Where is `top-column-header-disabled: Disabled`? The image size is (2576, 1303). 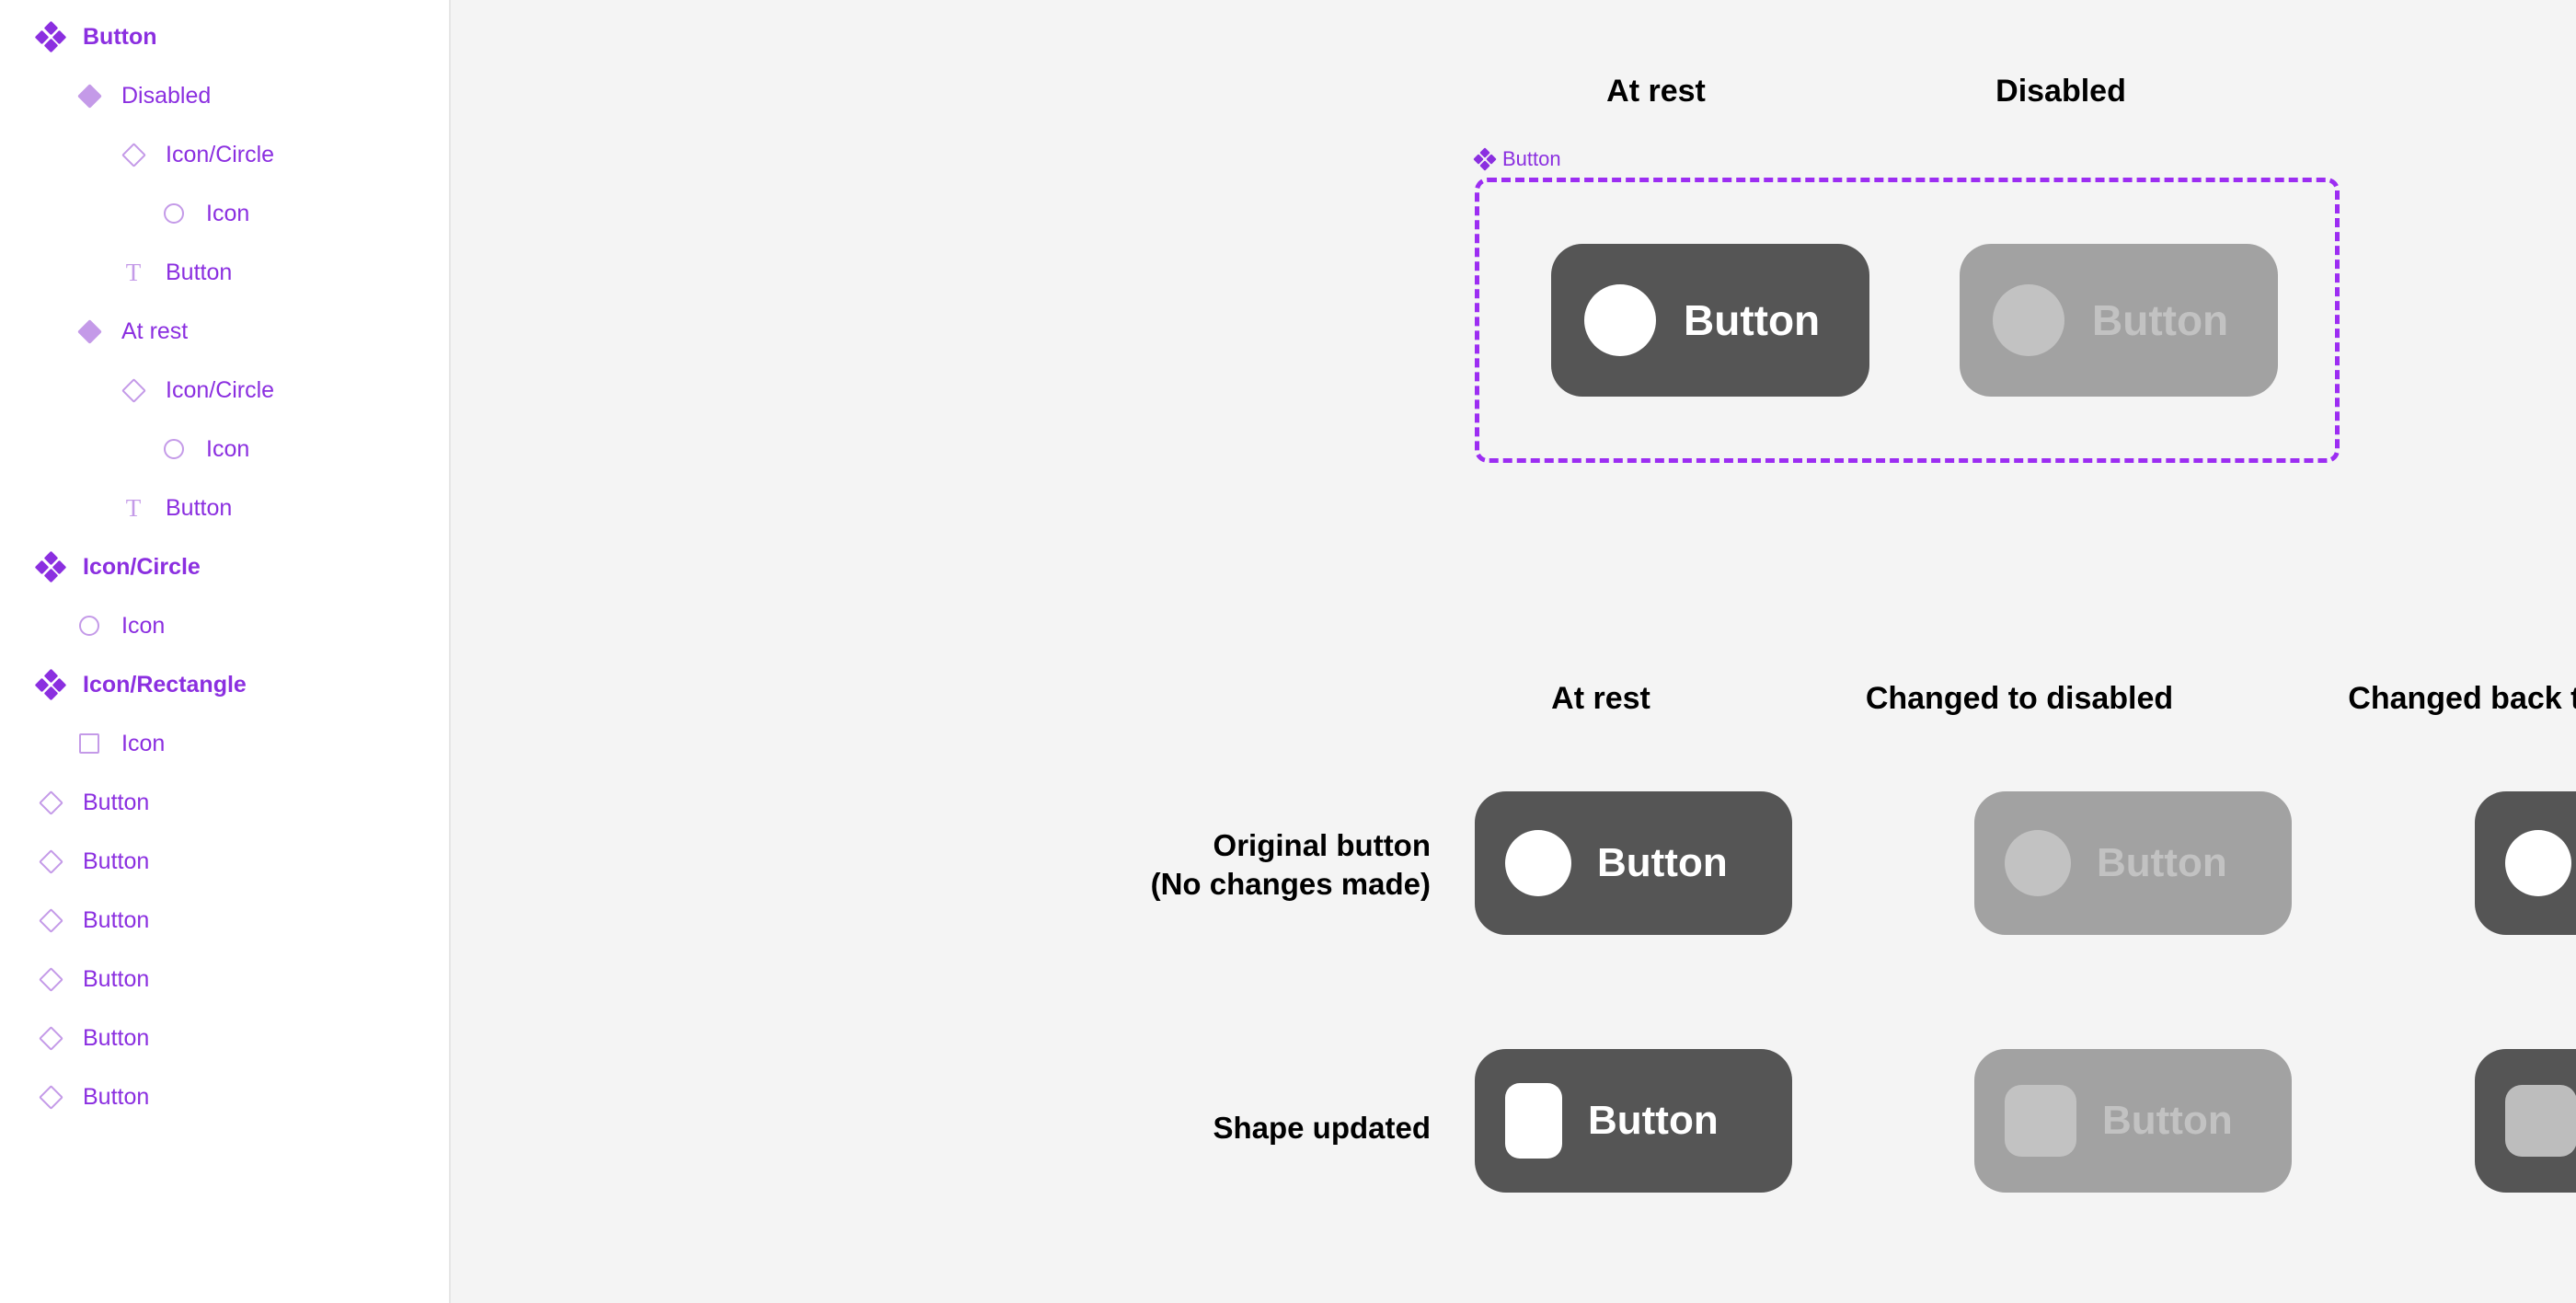
top-column-header-disabled: Disabled is located at coordinates (2060, 92).